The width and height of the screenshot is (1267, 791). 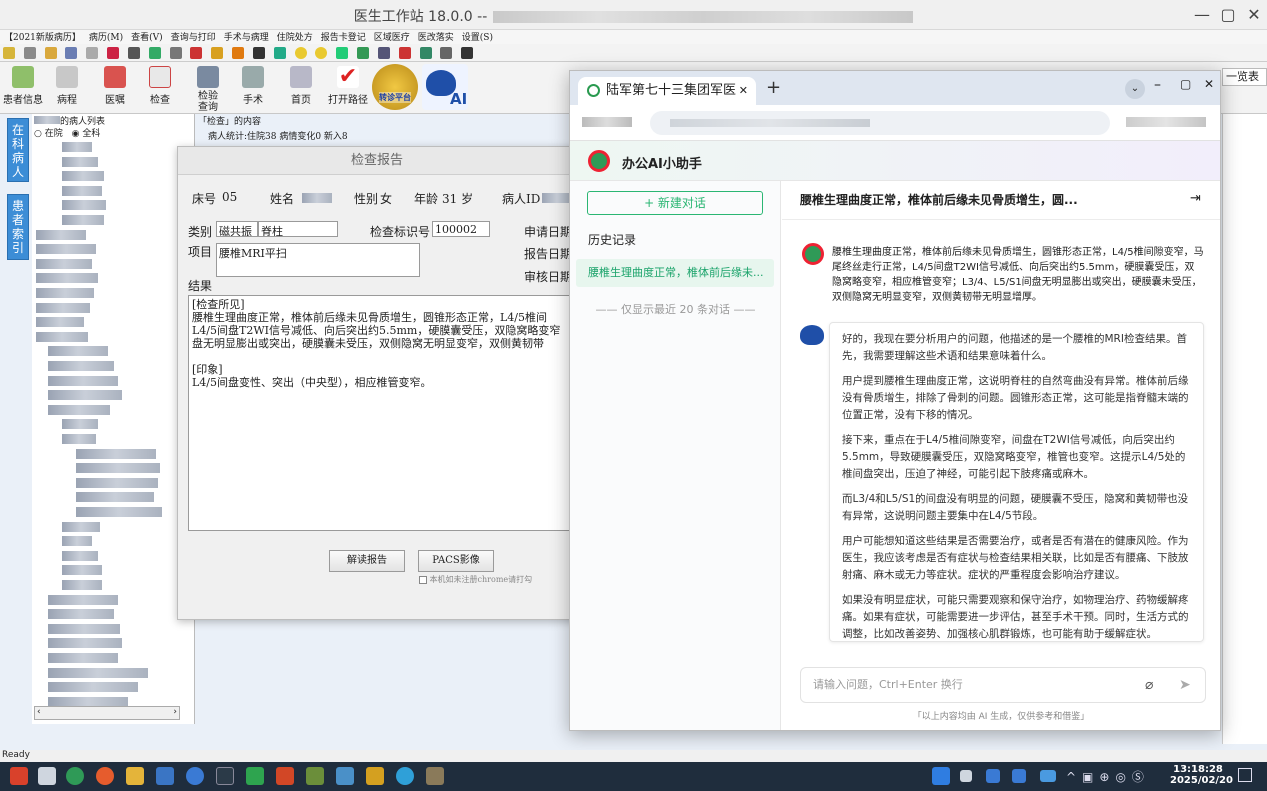 I want to click on menu-item: 区域医疗, so click(x=392, y=38).